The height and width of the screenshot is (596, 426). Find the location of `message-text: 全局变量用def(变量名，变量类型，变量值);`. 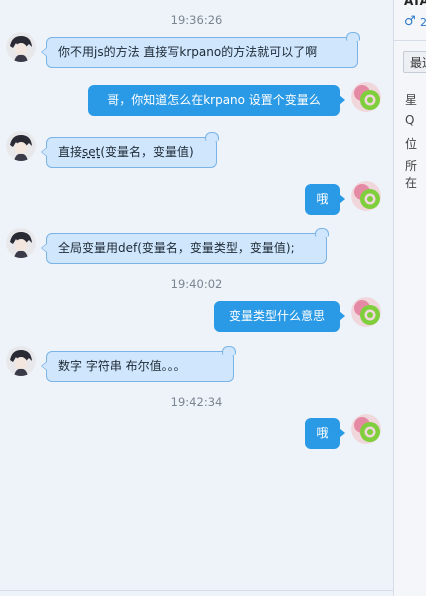

message-text: 全局变量用def(变量名，变量类型，变量值); is located at coordinates (176, 248).